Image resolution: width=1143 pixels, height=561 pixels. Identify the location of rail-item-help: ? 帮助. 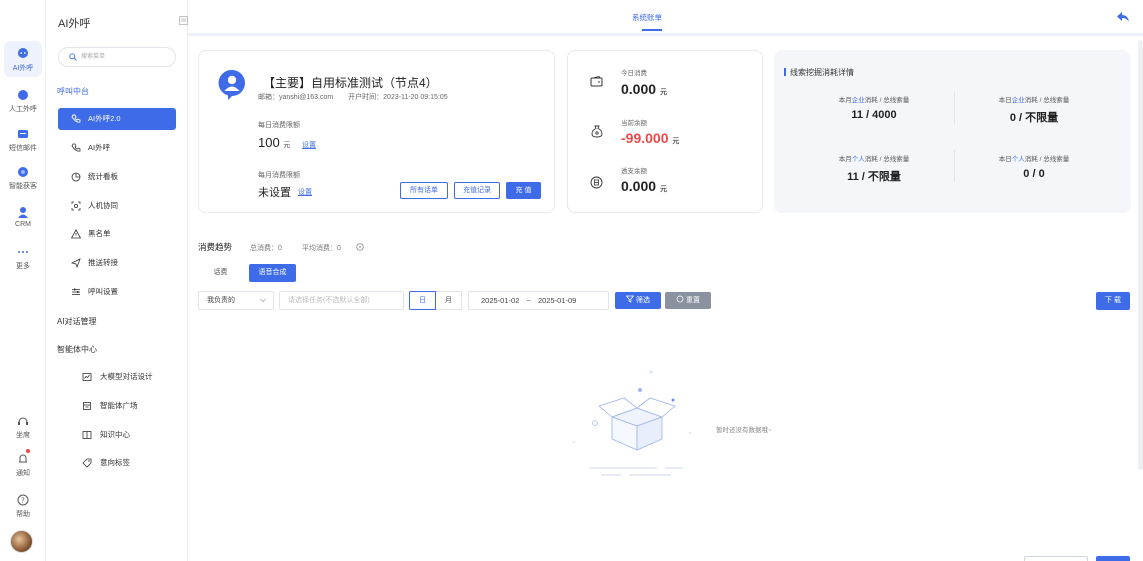
(23, 506).